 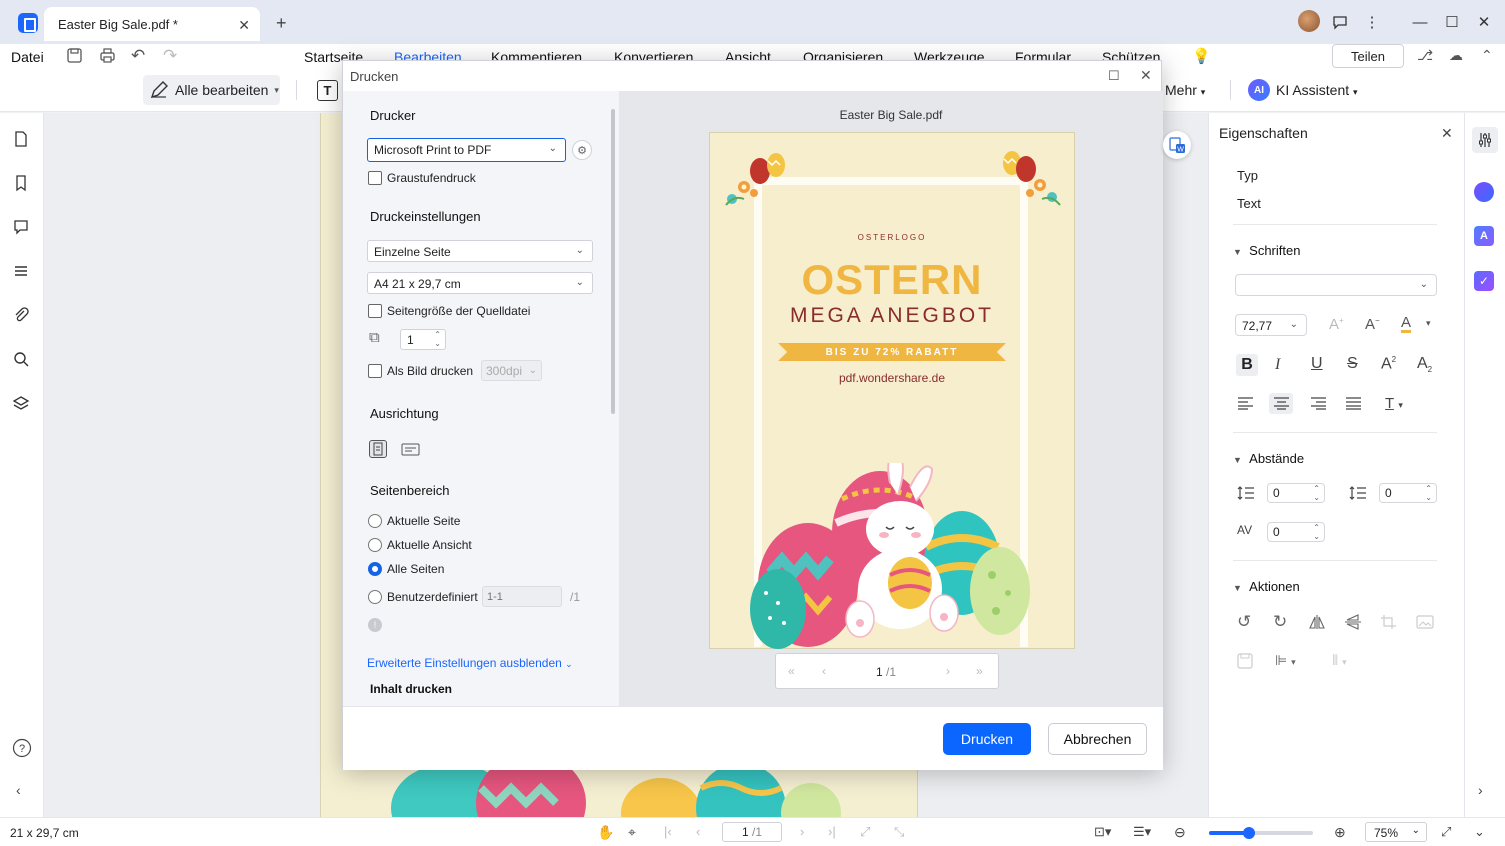 What do you see at coordinates (480, 283) in the screenshot?
I see `paper-size-select: A4 21 x 29,7 cm ⌄` at bounding box center [480, 283].